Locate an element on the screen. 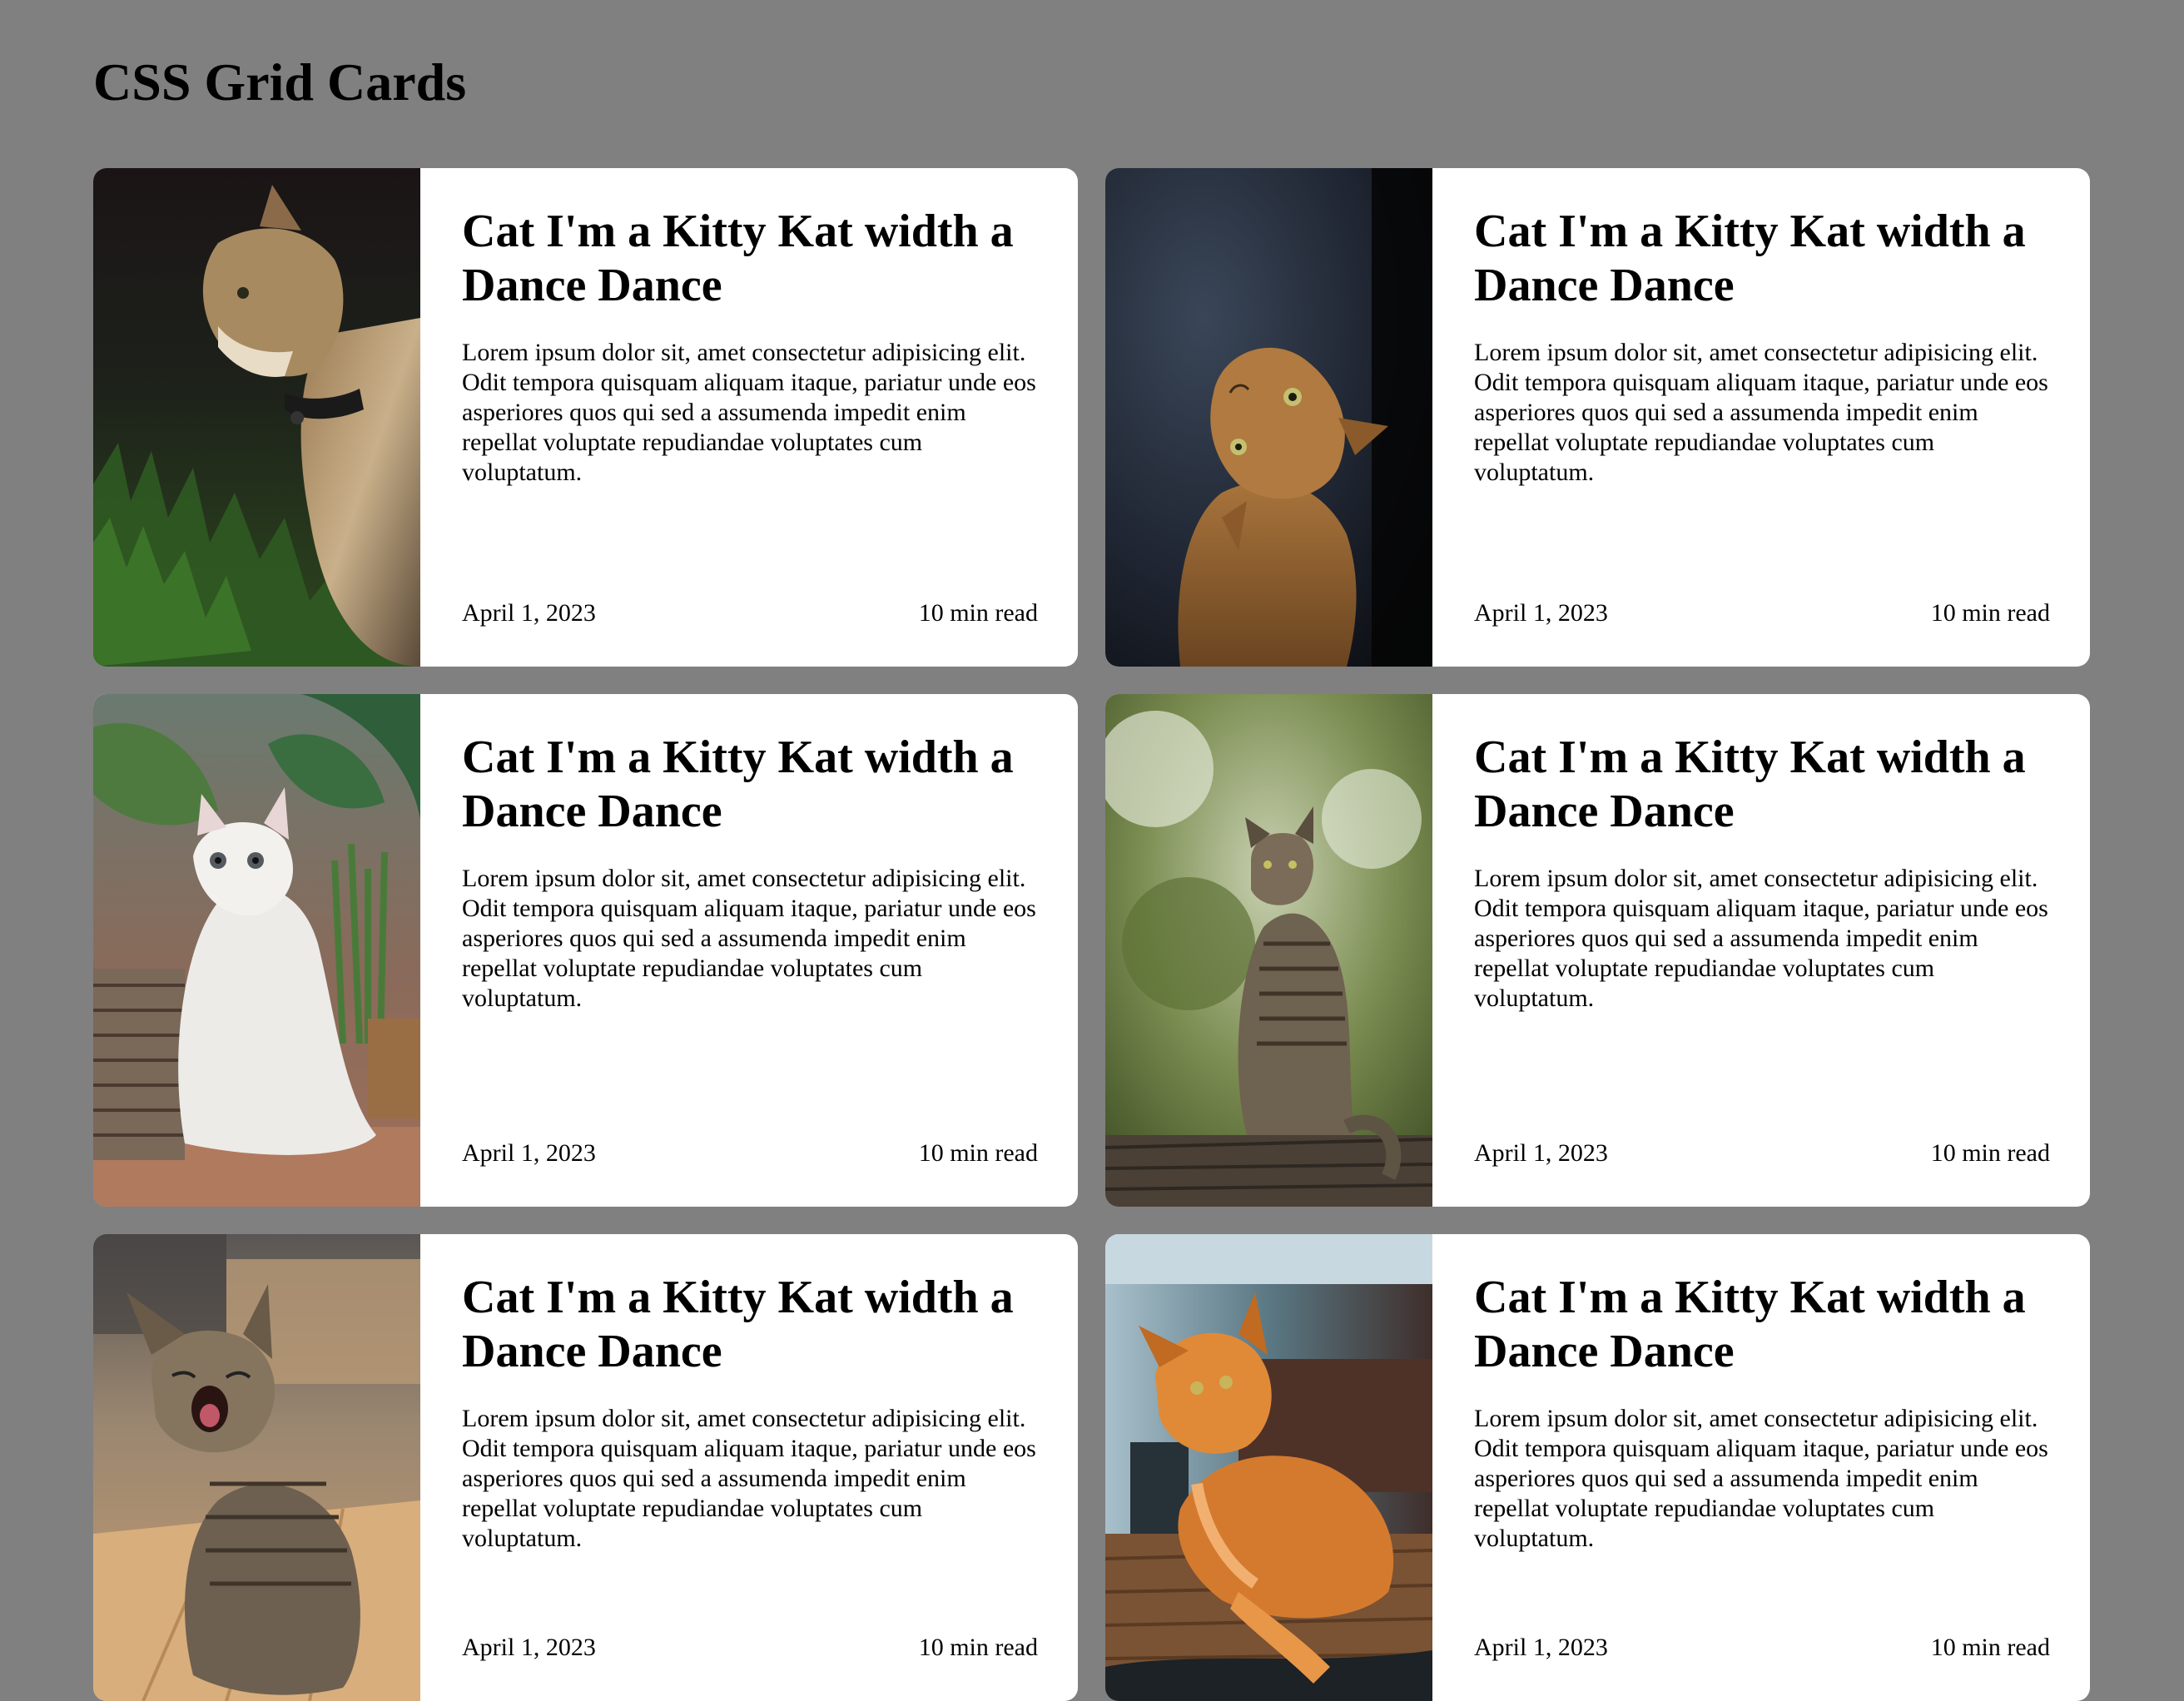 The width and height of the screenshot is (2184, 1701). cat-photo-orange-looking-up is located at coordinates (1268, 418).